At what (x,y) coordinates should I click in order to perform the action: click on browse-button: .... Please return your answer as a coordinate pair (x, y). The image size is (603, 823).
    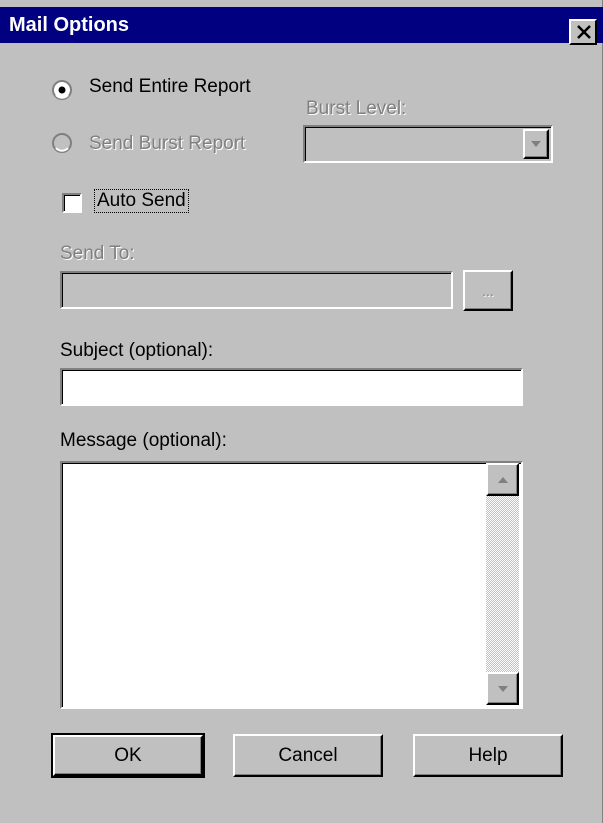
    Looking at the image, I should click on (488, 290).